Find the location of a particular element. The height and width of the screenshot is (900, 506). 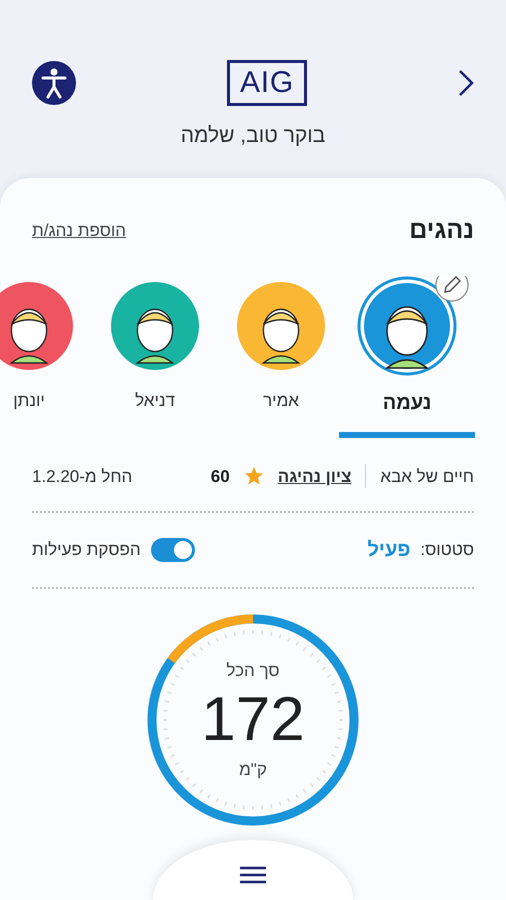

logo: AIG is located at coordinates (267, 83).